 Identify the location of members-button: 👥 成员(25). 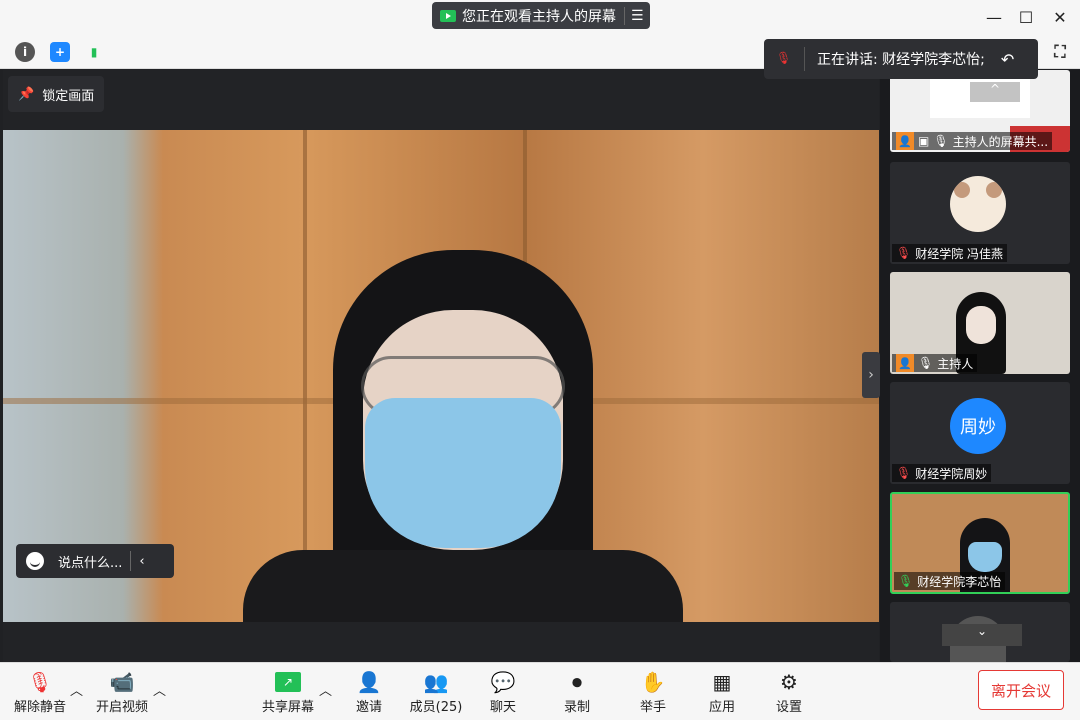
(436, 692).